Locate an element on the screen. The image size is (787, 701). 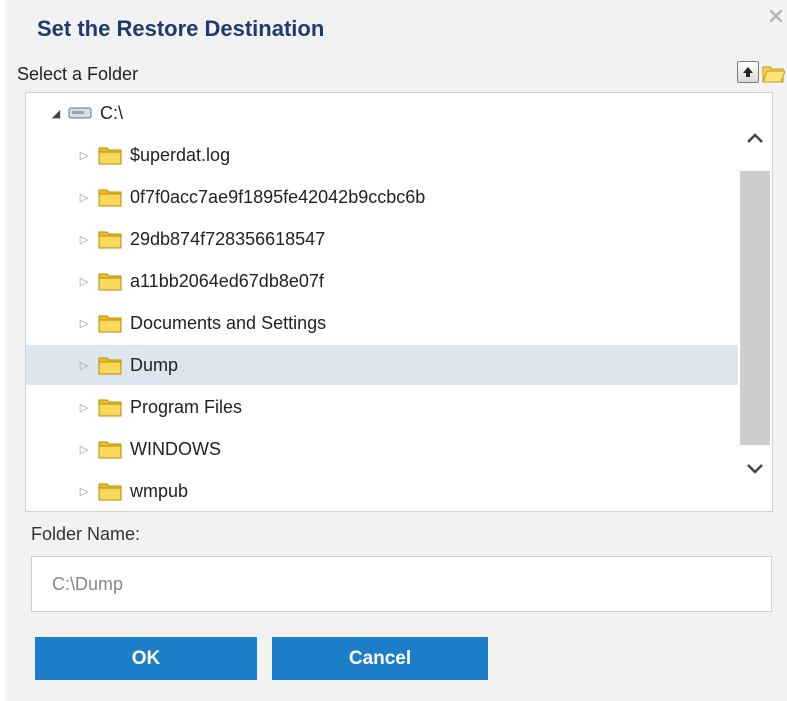
tree-item: ▷ Dump is located at coordinates (399, 365).